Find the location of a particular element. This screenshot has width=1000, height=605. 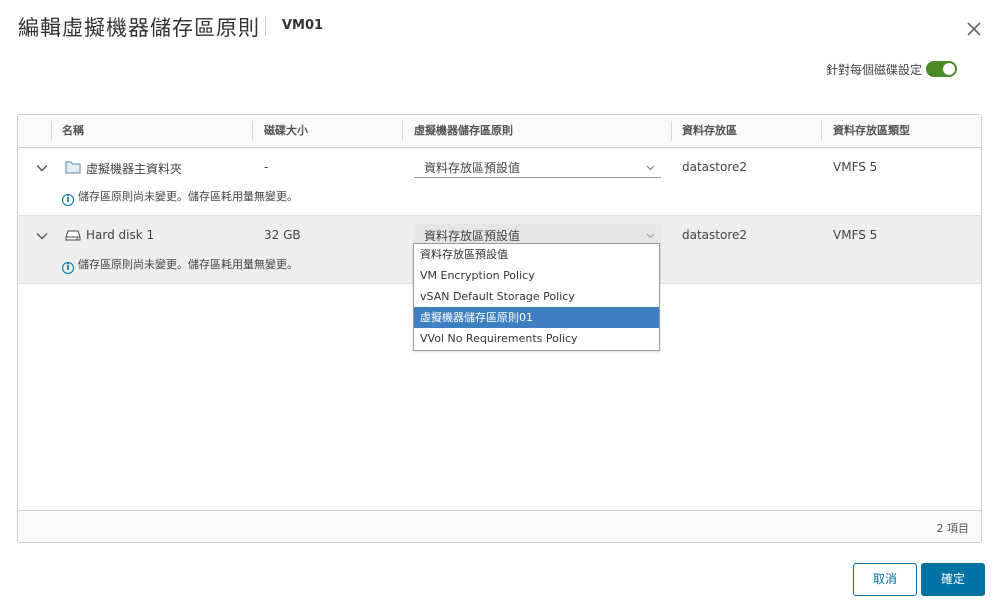

dropdown-option: 資料存放區預設值 is located at coordinates (536, 254).